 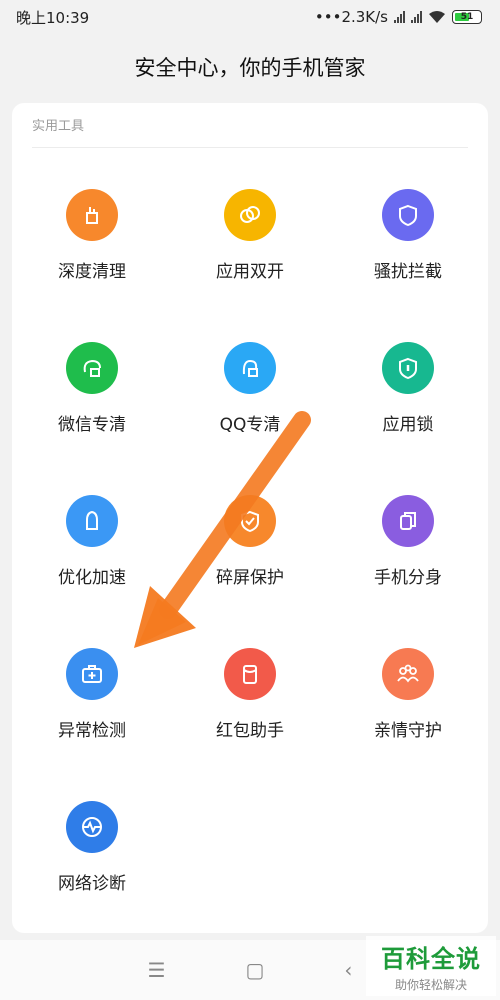 I want to click on wifi-icon, so click(x=437, y=17).